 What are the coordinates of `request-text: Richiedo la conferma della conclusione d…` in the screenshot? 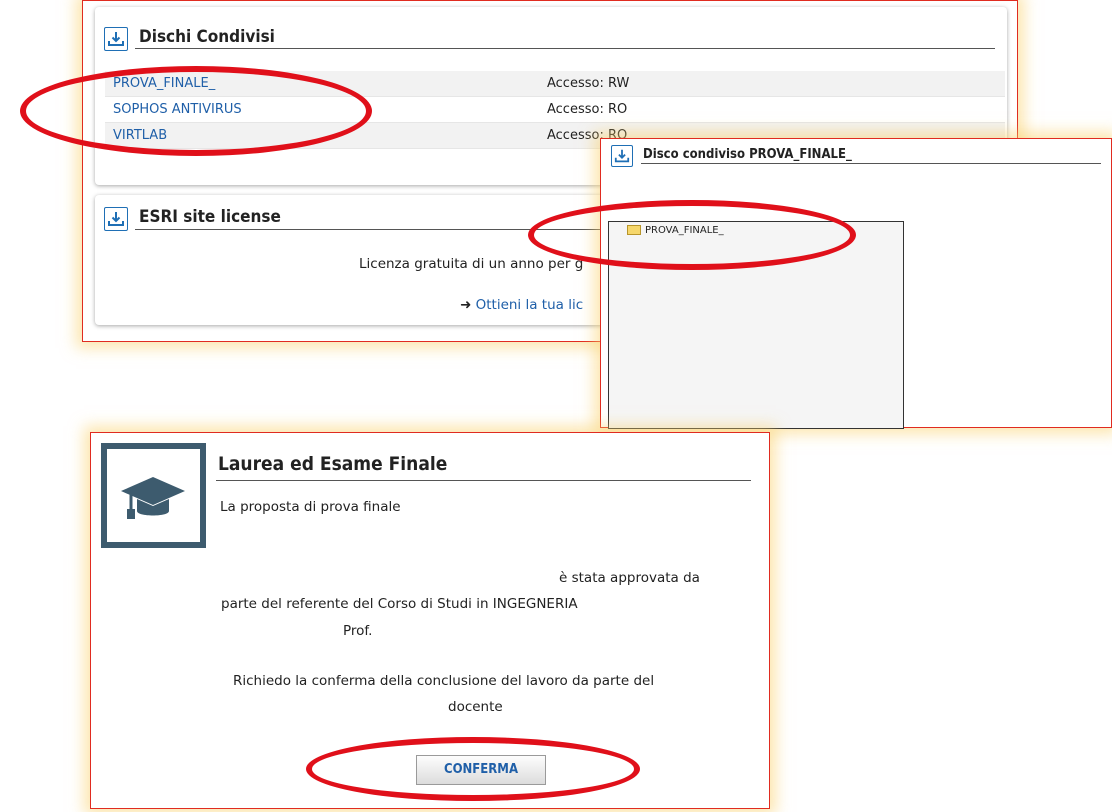 It's located at (444, 681).